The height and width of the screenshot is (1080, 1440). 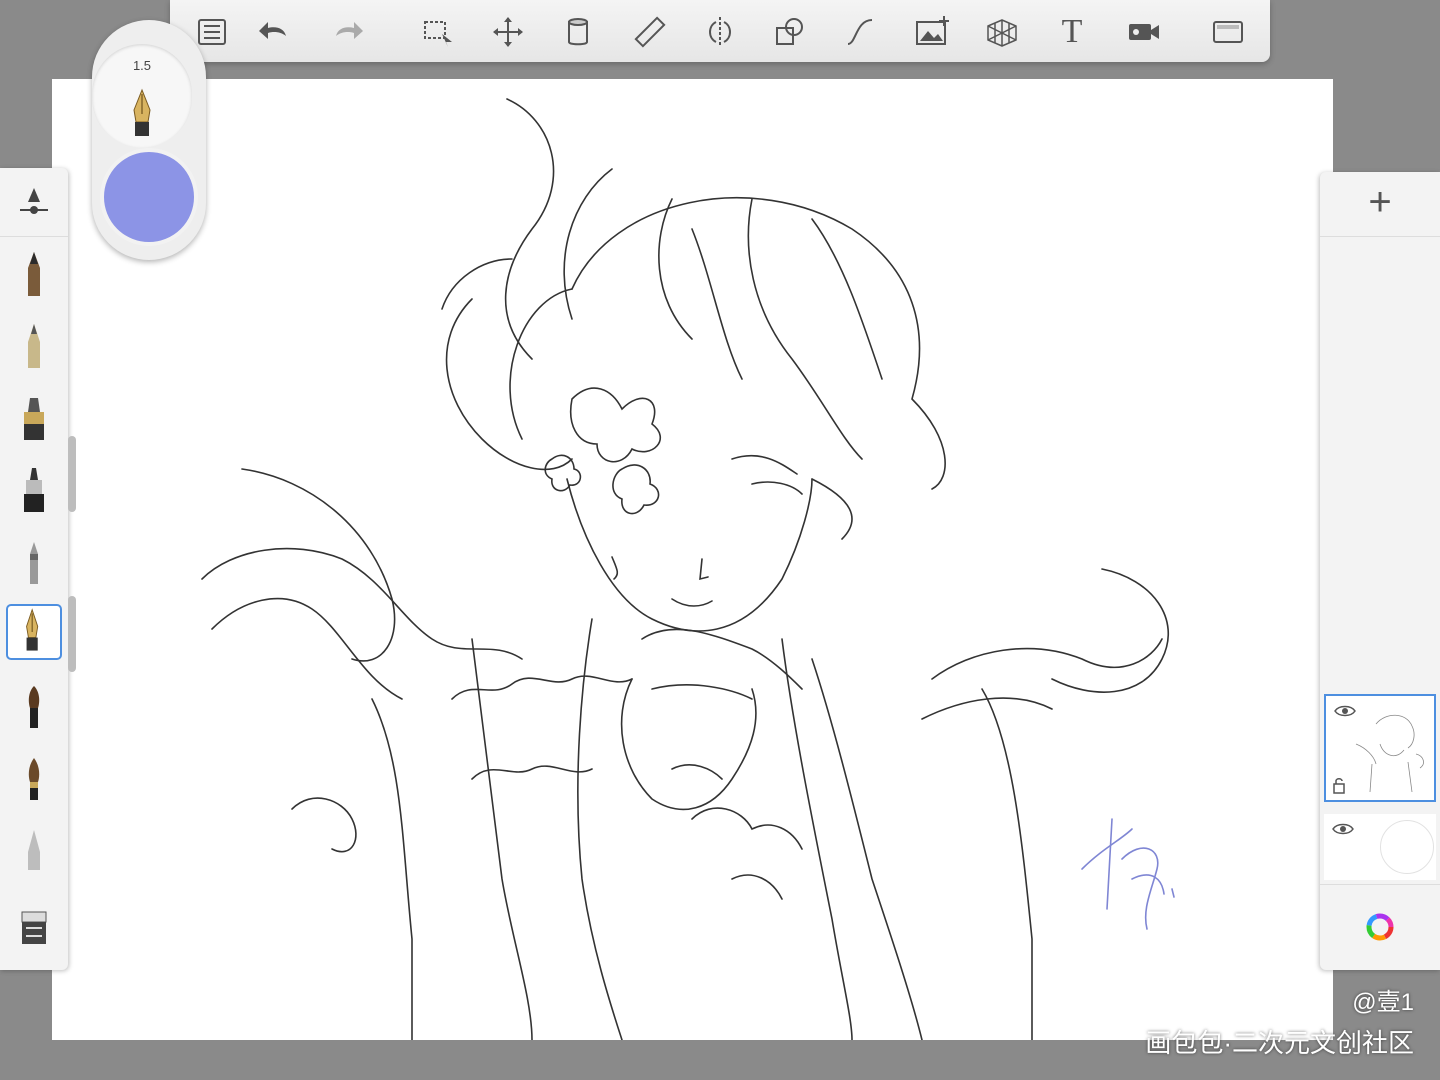 I want to click on eraser-brush-icon, so click(x=34, y=924).